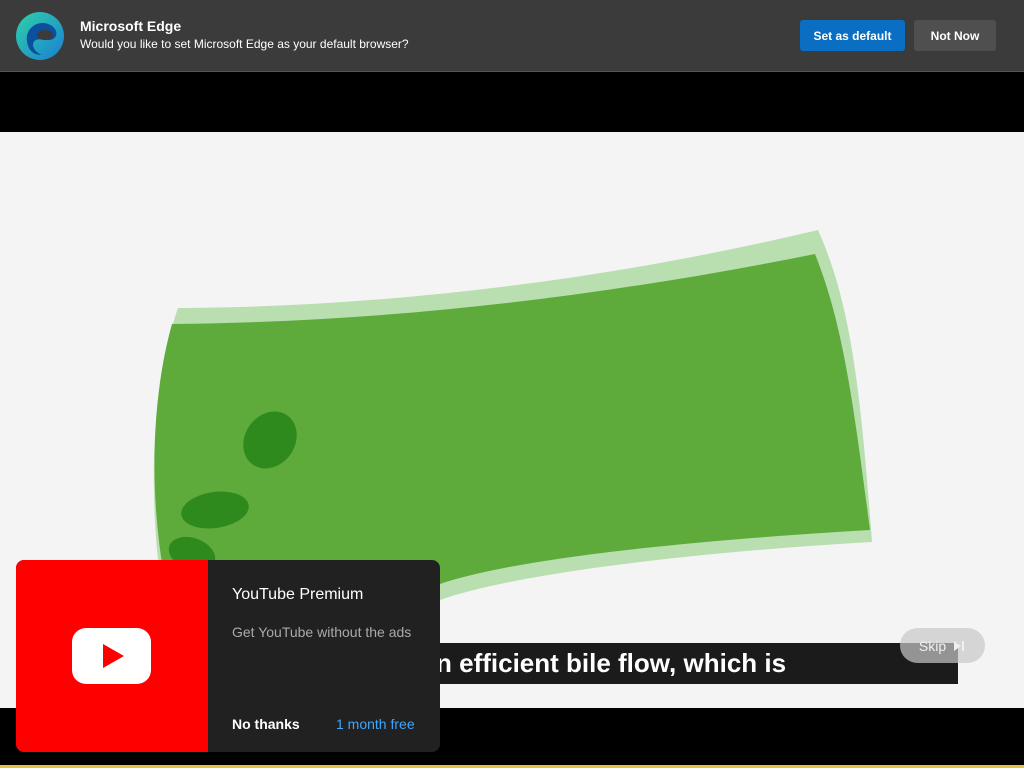 The width and height of the screenshot is (1024, 768). Describe the element at coordinates (40, 36) in the screenshot. I see `edge-logo-icon` at that location.